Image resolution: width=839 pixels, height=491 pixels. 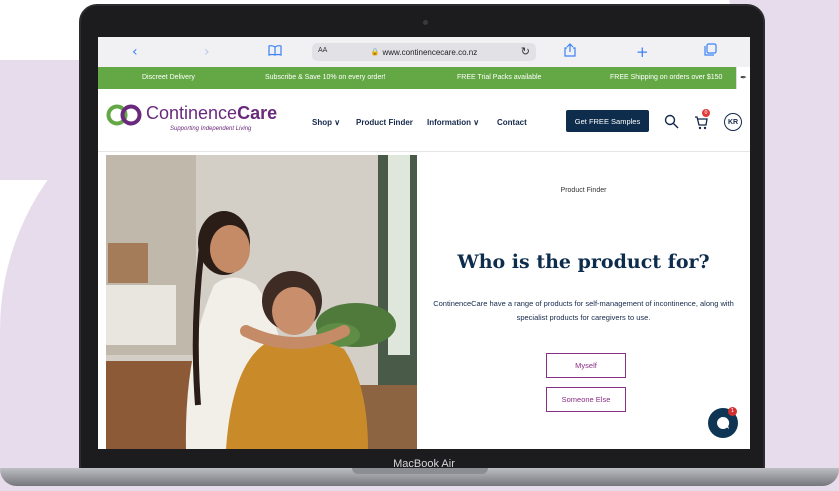 What do you see at coordinates (586, 399) in the screenshot?
I see `someone-else-button: Someone Else` at bounding box center [586, 399].